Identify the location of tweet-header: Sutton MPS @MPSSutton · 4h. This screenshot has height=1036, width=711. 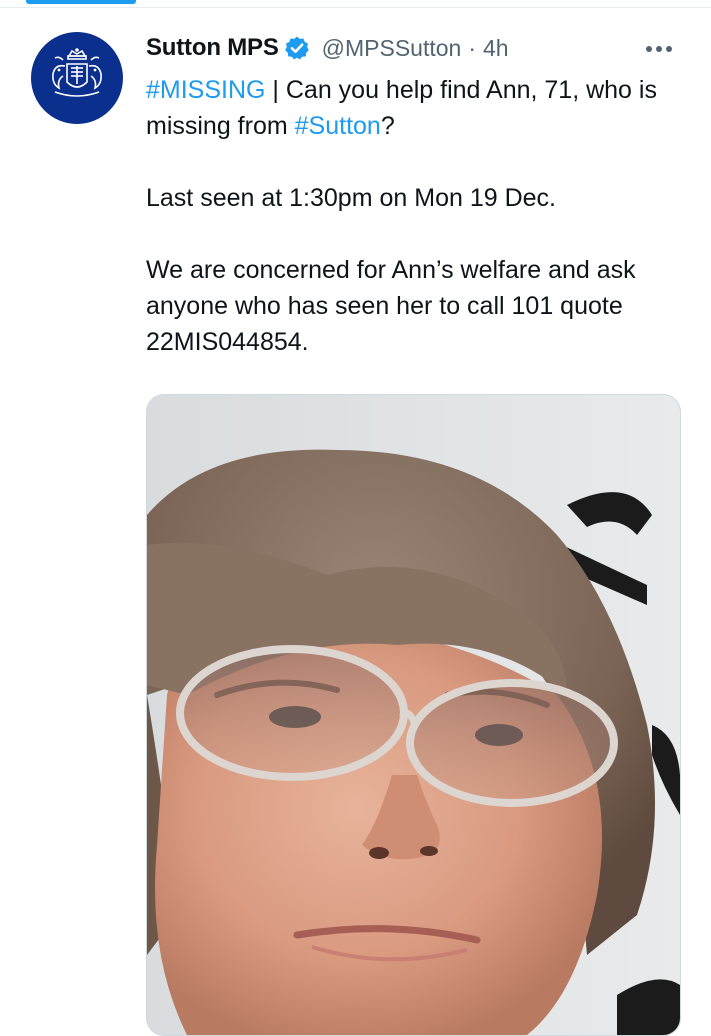
(327, 48).